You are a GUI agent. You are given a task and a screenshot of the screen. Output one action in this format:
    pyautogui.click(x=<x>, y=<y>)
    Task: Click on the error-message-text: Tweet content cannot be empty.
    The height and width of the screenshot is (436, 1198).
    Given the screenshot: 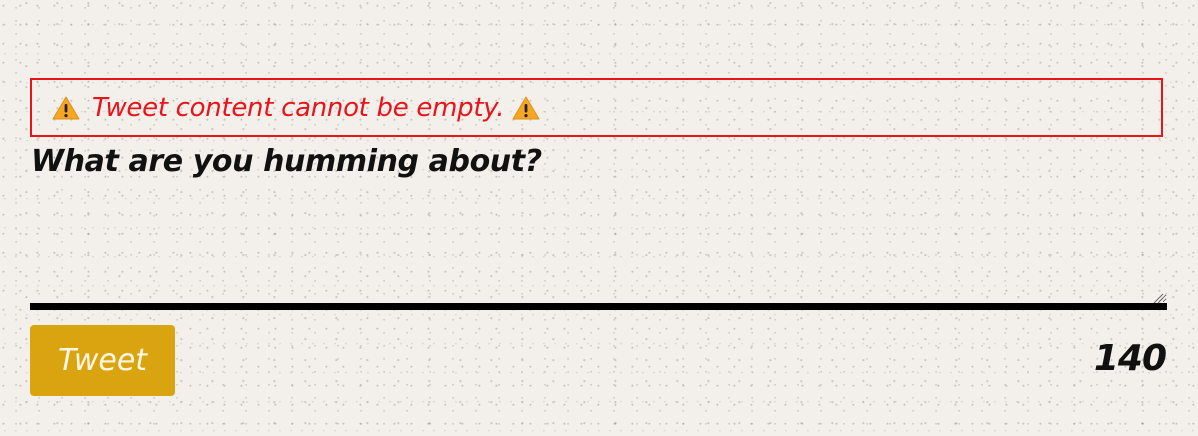 What is the action you would take?
    pyautogui.click(x=298, y=107)
    